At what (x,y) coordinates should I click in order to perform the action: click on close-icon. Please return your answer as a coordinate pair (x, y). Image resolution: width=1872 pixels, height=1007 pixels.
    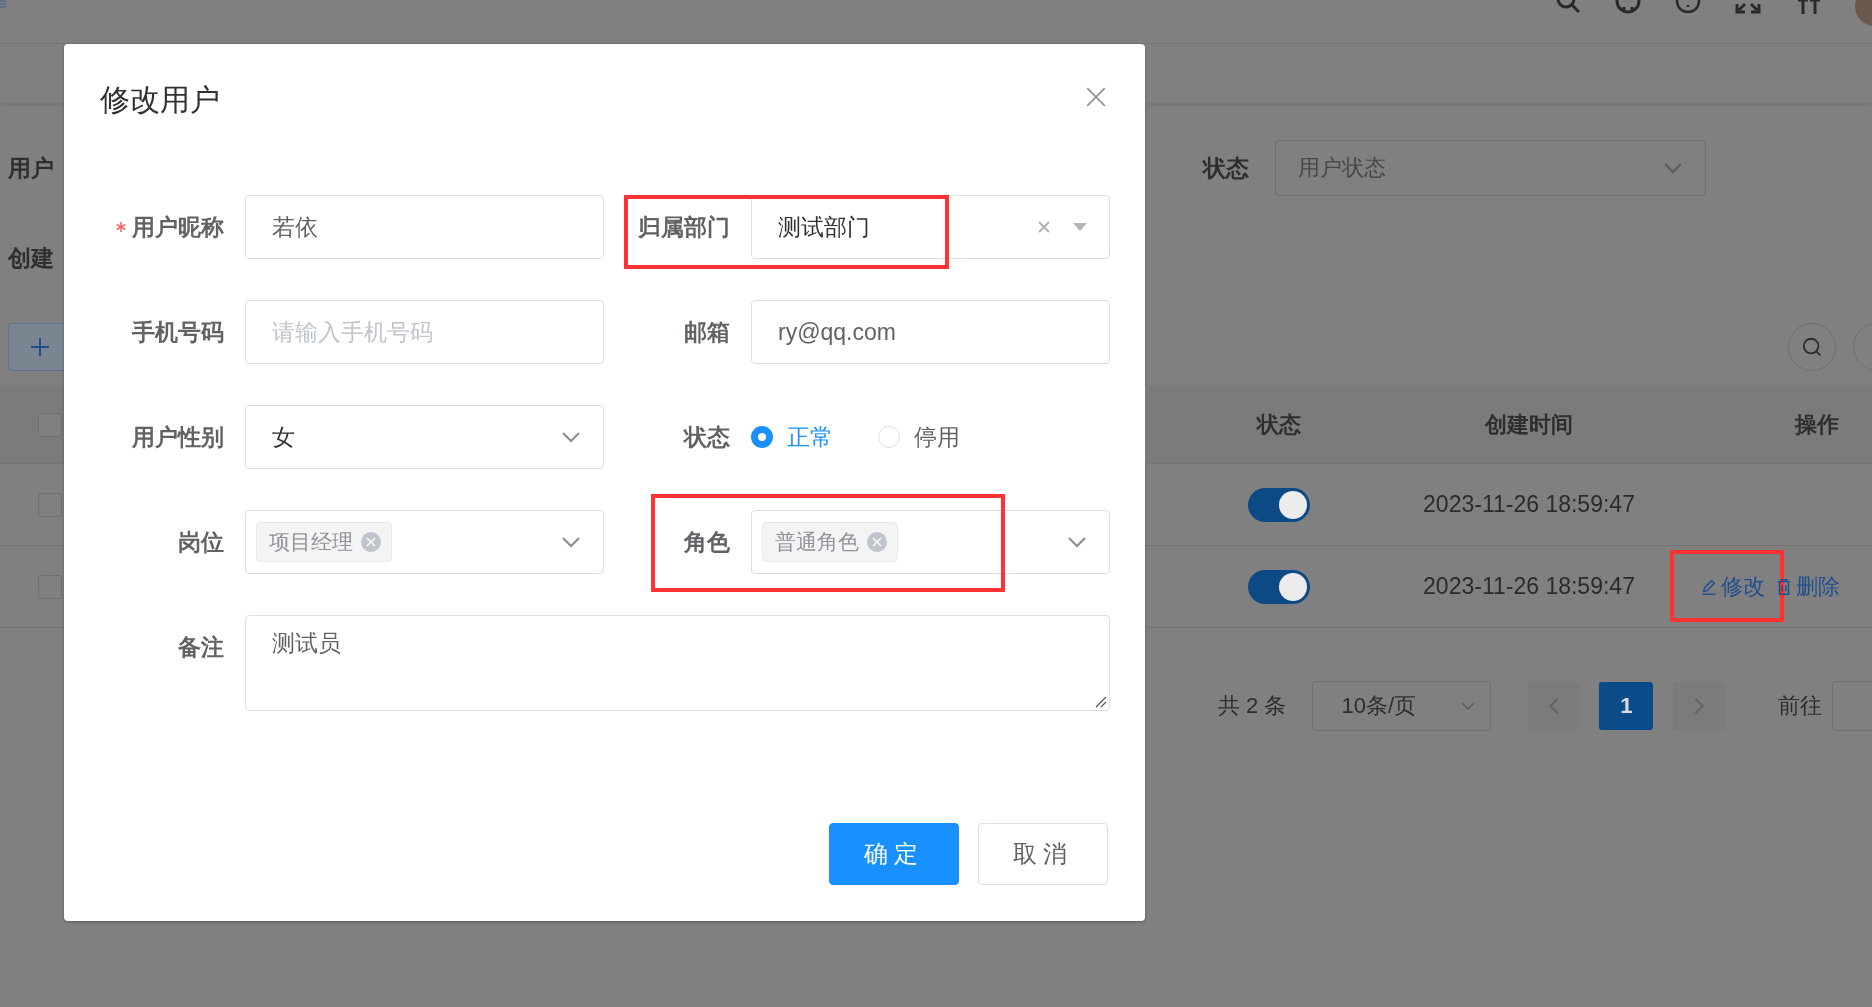
    Looking at the image, I should click on (1096, 97).